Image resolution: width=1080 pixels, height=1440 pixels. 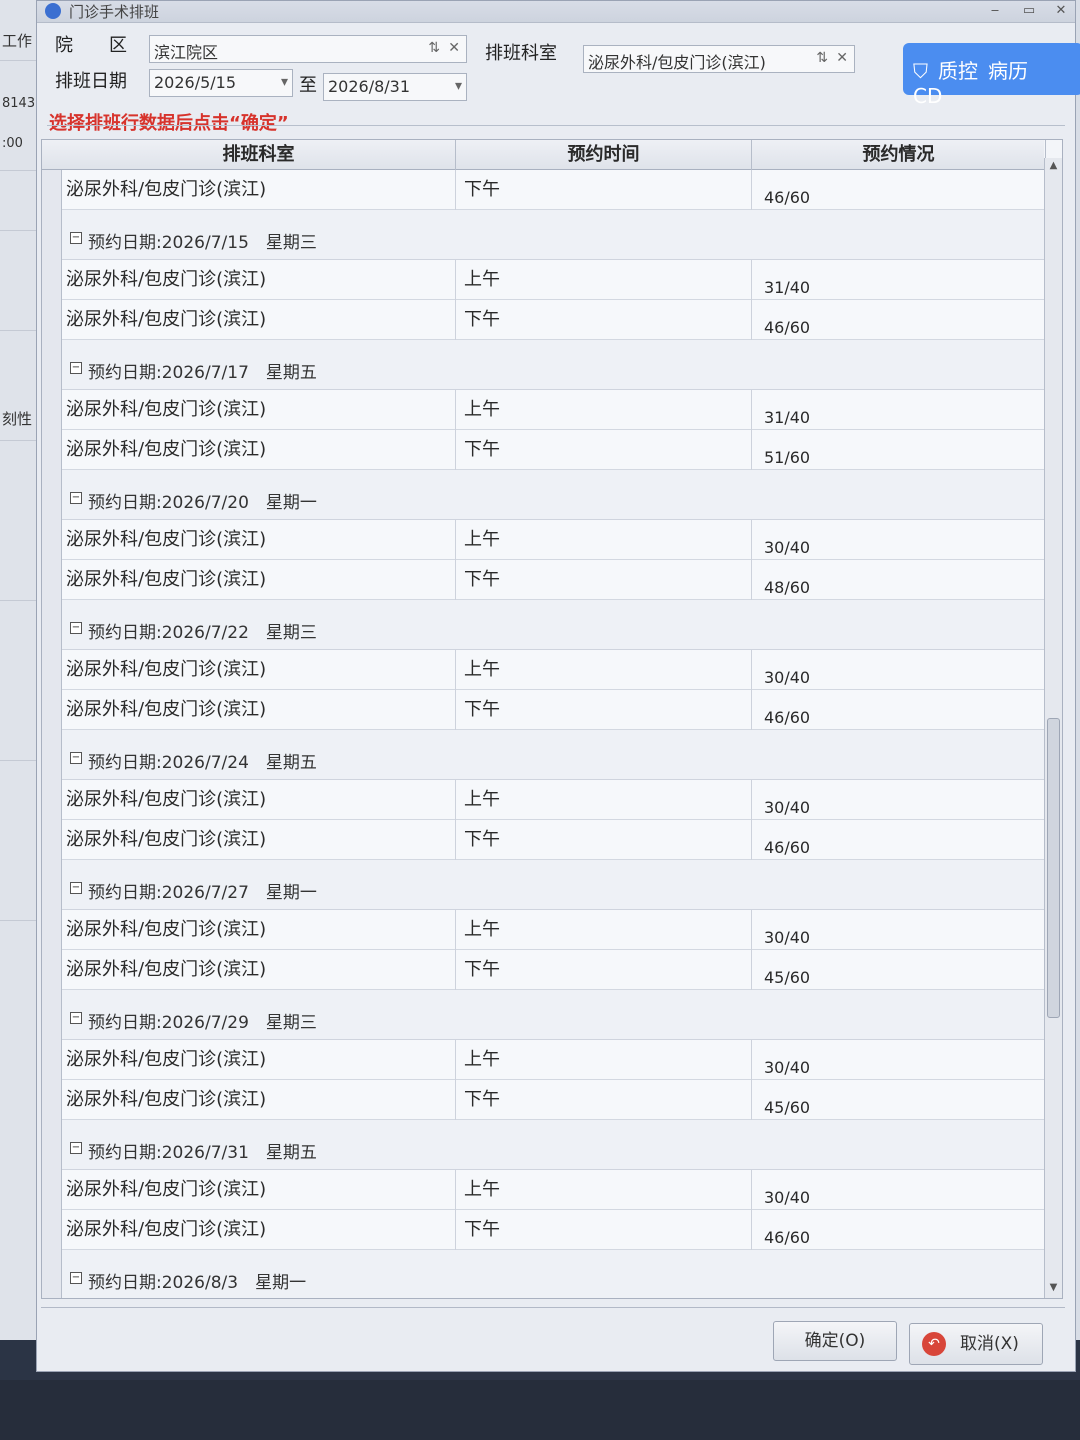 What do you see at coordinates (554, 580) in the screenshot?
I see `table-row: 泌尿外科/包皮门诊(滨江) 下午 48/60` at bounding box center [554, 580].